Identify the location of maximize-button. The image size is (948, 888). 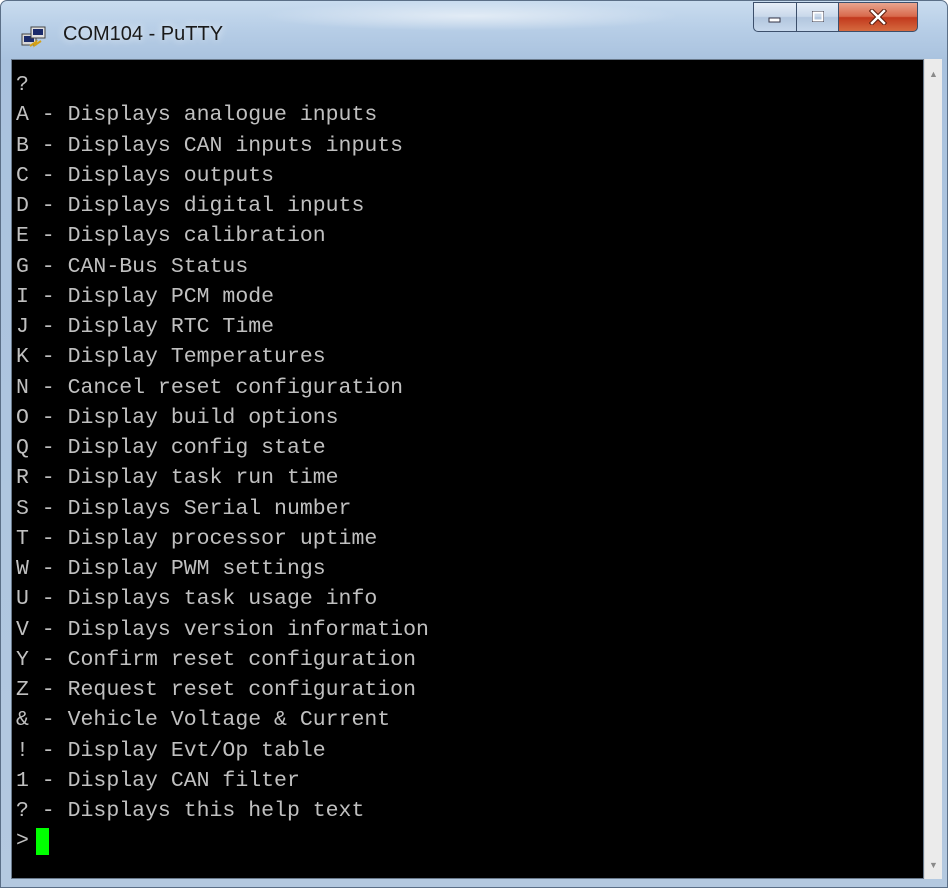
(817, 17).